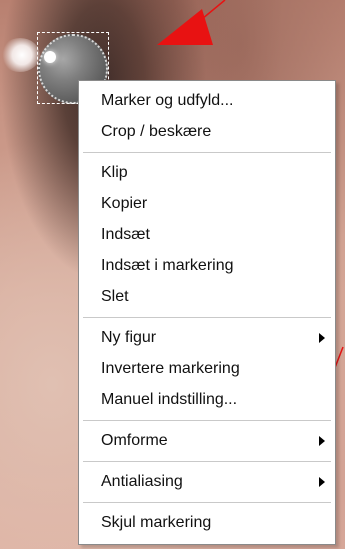 This screenshot has height=549, width=345. I want to click on menu-item-ny-figur: Ny figur, so click(207, 337).